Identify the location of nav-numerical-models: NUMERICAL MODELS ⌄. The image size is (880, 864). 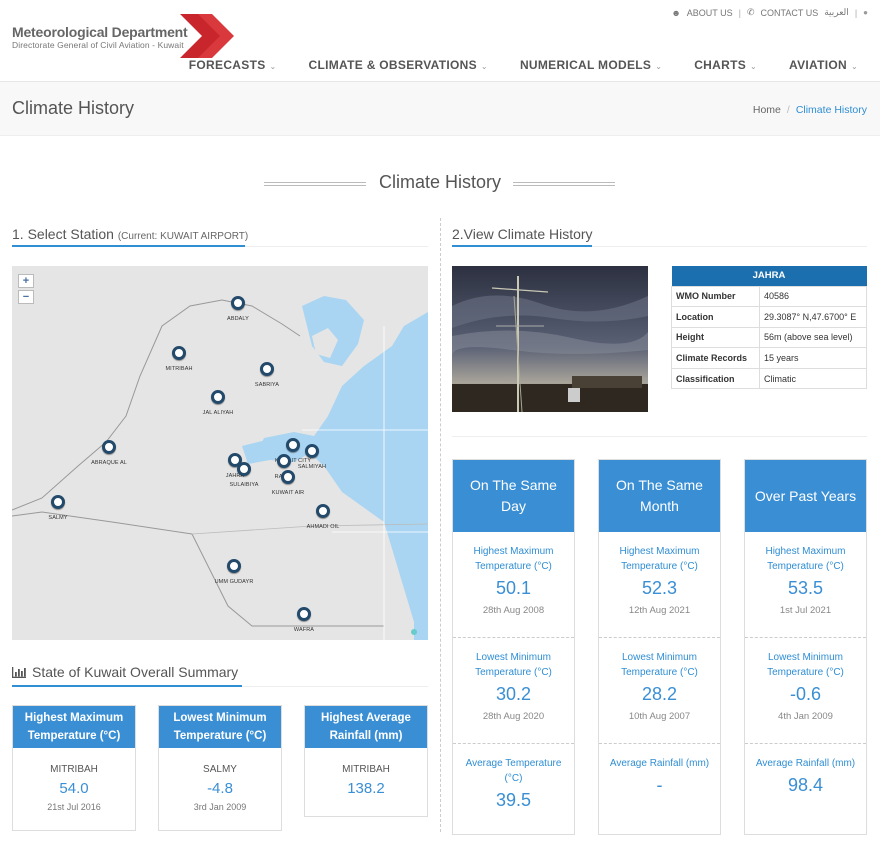
(591, 65).